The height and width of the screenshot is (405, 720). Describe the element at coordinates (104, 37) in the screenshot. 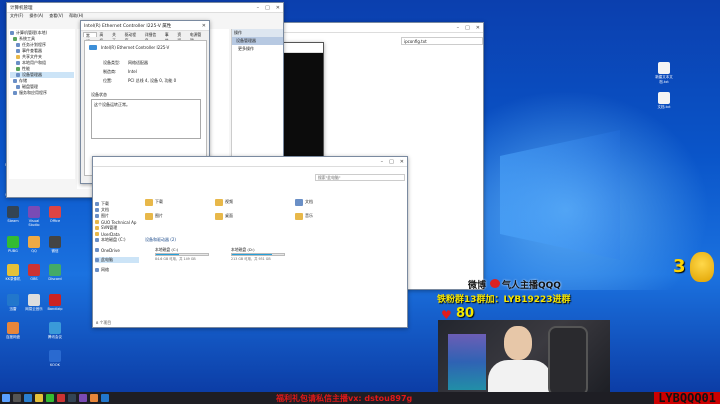

I see `tab-advanced: 高级` at that location.